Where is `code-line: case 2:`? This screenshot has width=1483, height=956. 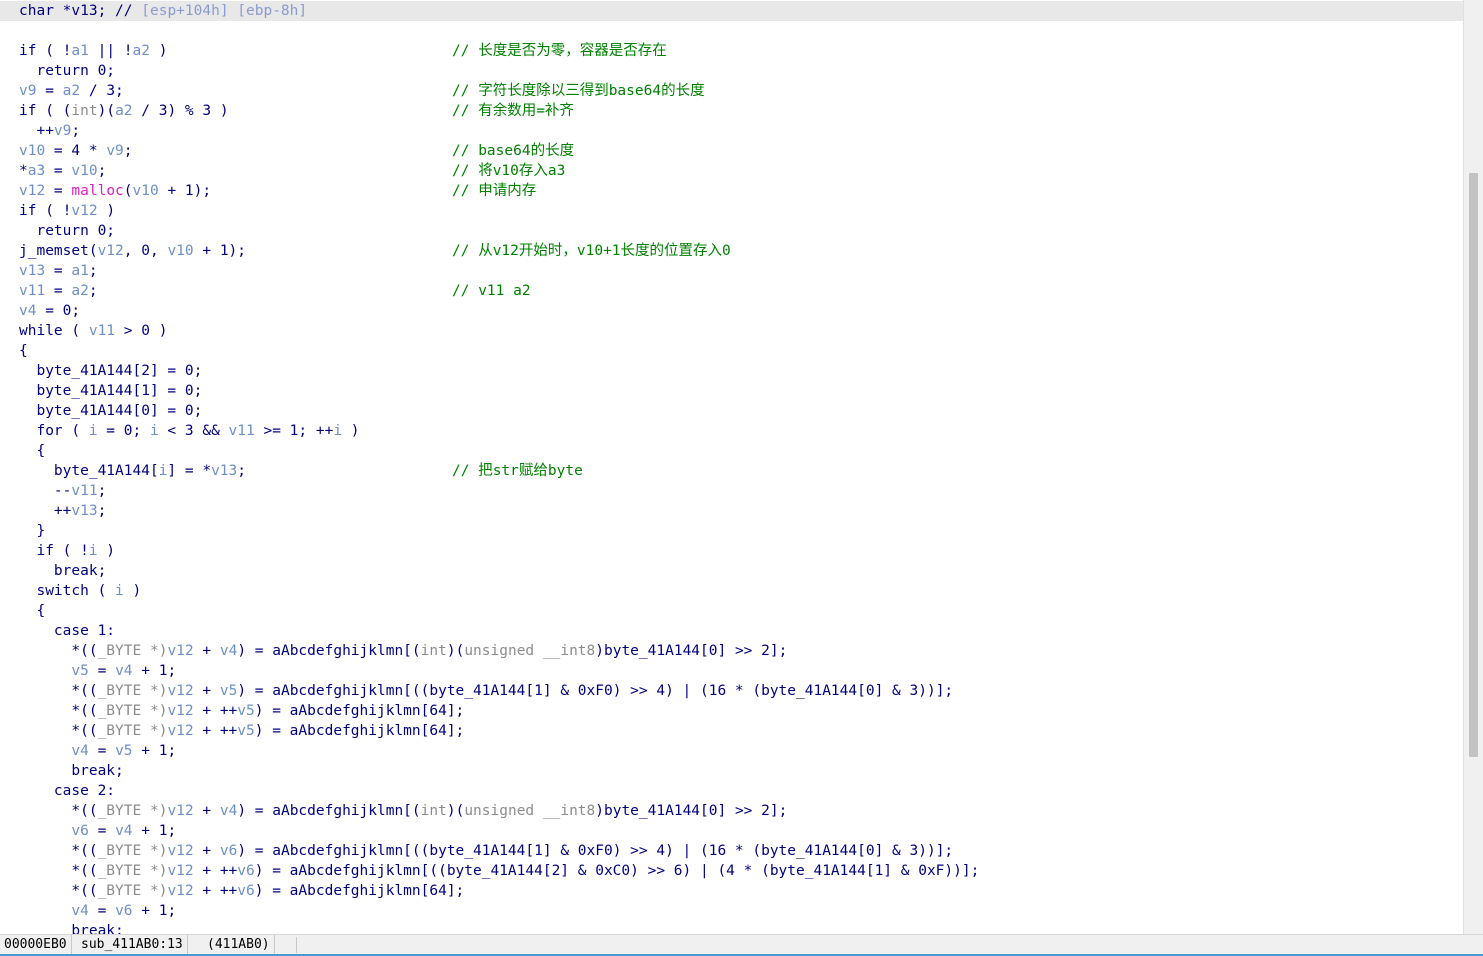
code-line: case 2: is located at coordinates (67, 791).